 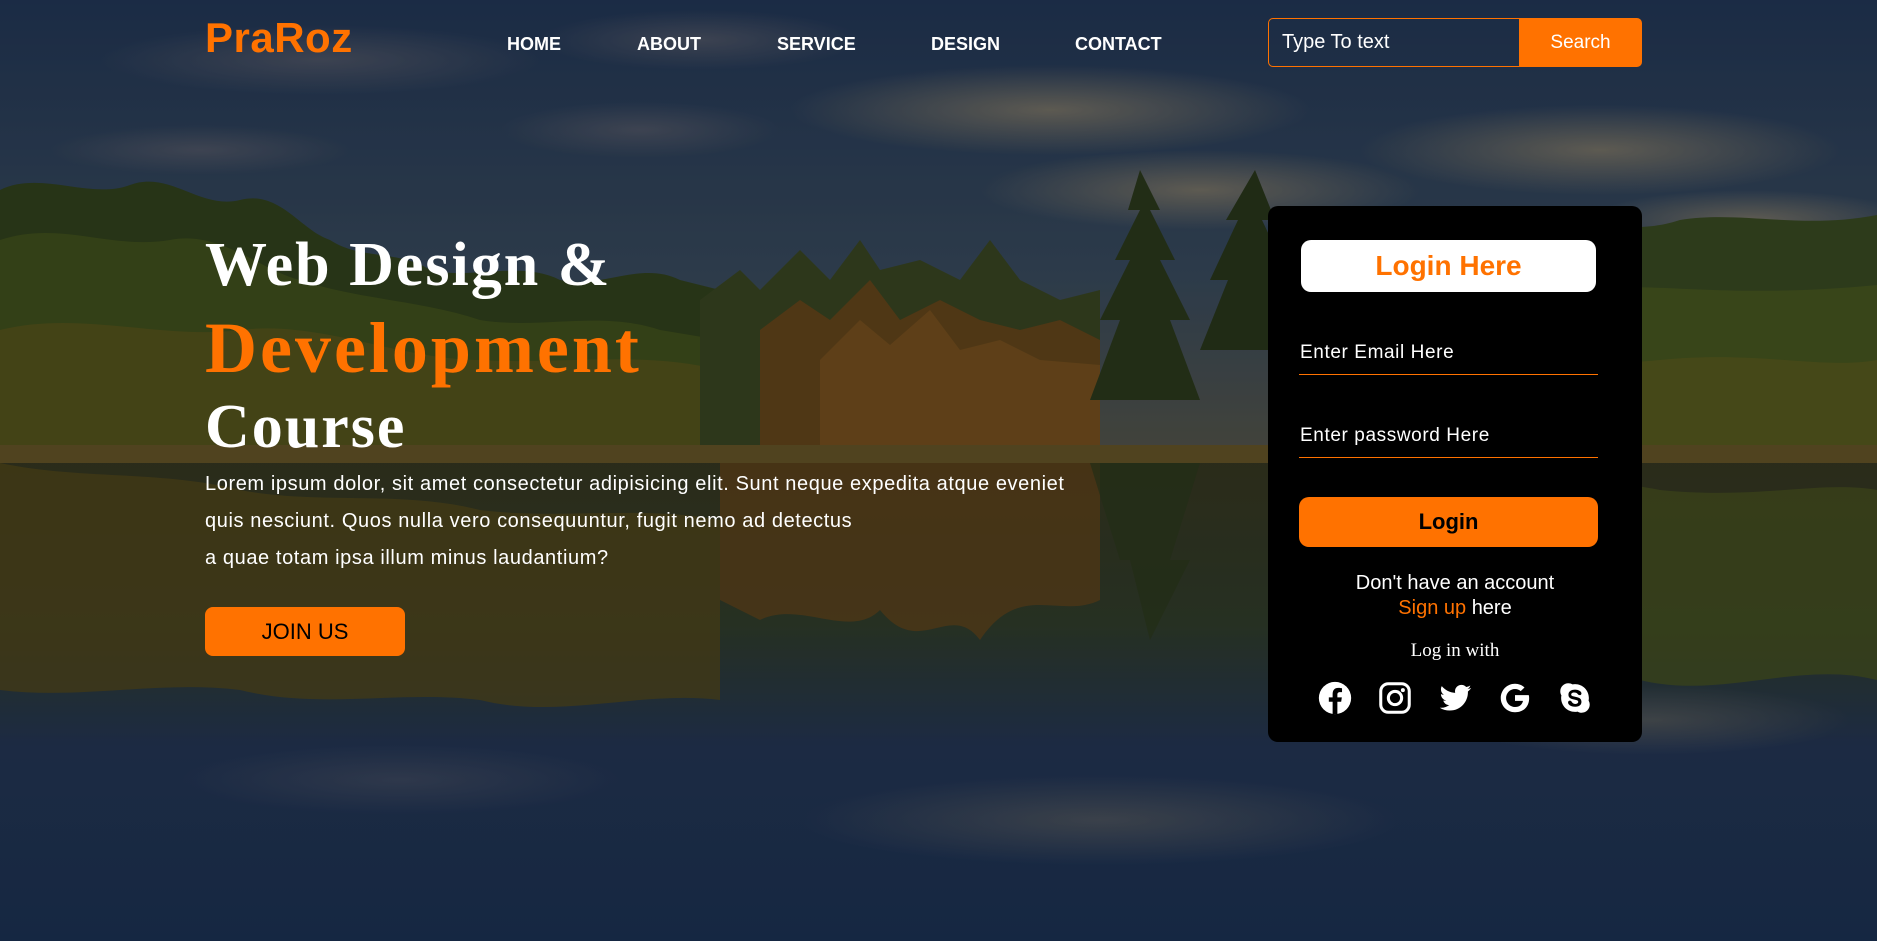 I want to click on login-button: Login, so click(x=1448, y=522).